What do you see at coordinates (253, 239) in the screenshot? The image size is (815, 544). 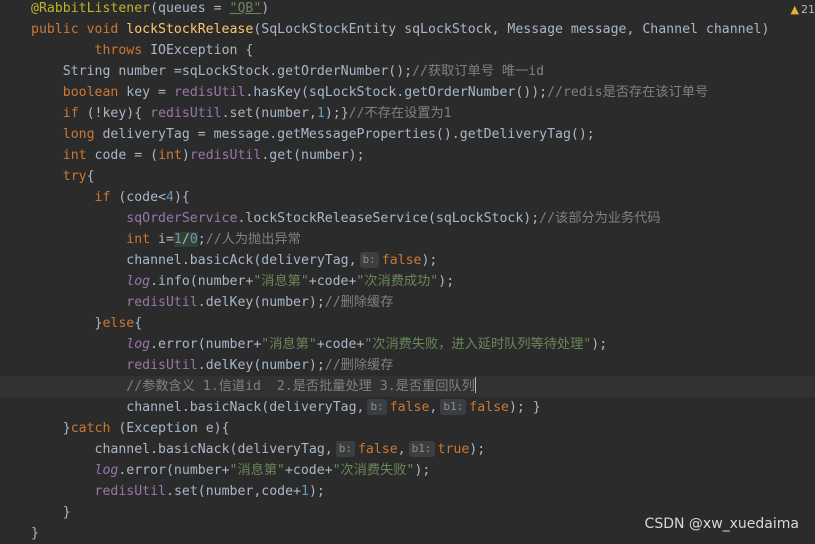 I see `comment: //人为抛出异常` at bounding box center [253, 239].